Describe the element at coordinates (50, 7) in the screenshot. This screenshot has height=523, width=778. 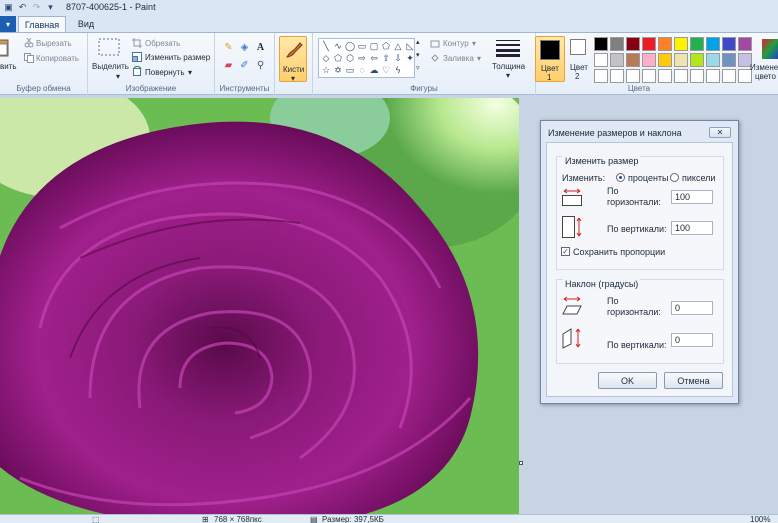
I see `customize-toolbar-icon: ▾` at that location.